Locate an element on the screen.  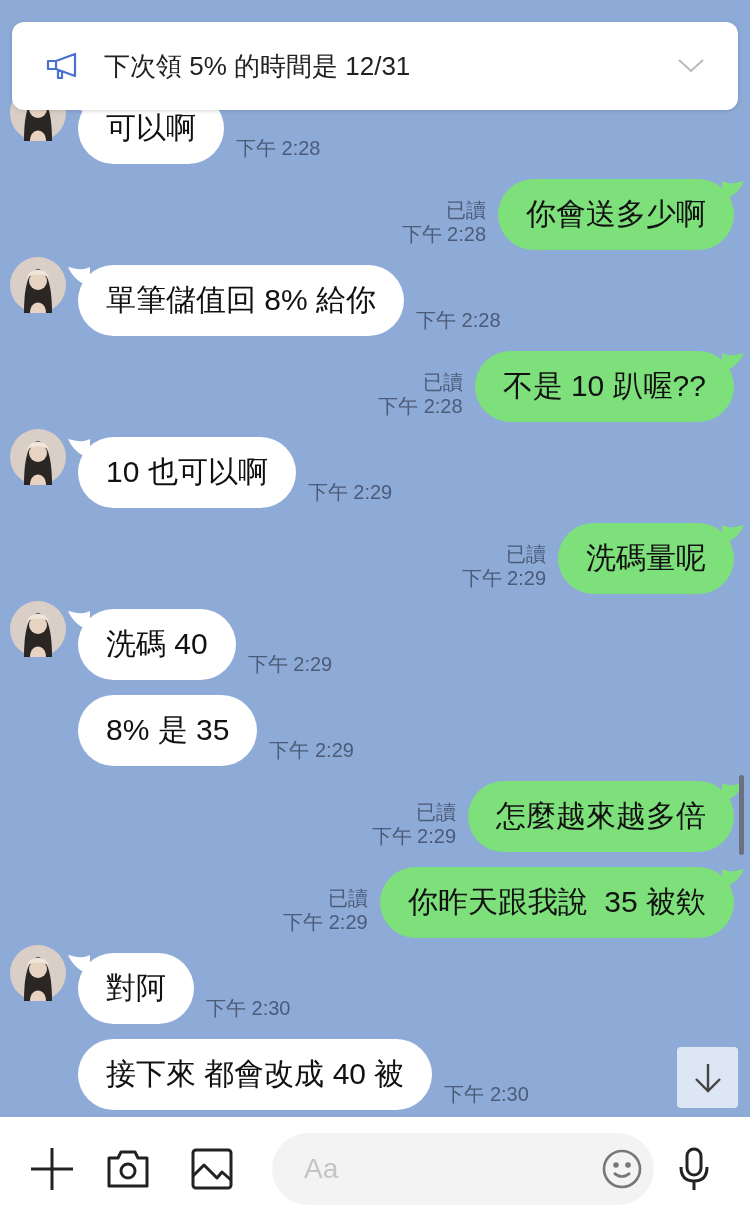
smiley-icon is located at coordinates (622, 1168).